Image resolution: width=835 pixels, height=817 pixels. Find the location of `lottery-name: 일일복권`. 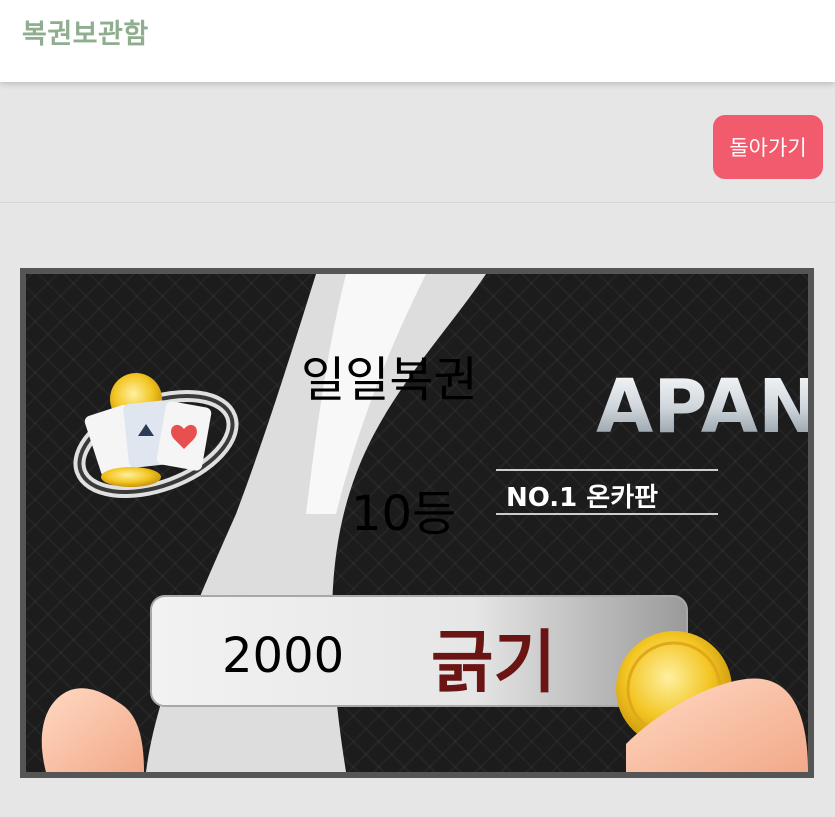

lottery-name: 일일복권 is located at coordinates (389, 380).